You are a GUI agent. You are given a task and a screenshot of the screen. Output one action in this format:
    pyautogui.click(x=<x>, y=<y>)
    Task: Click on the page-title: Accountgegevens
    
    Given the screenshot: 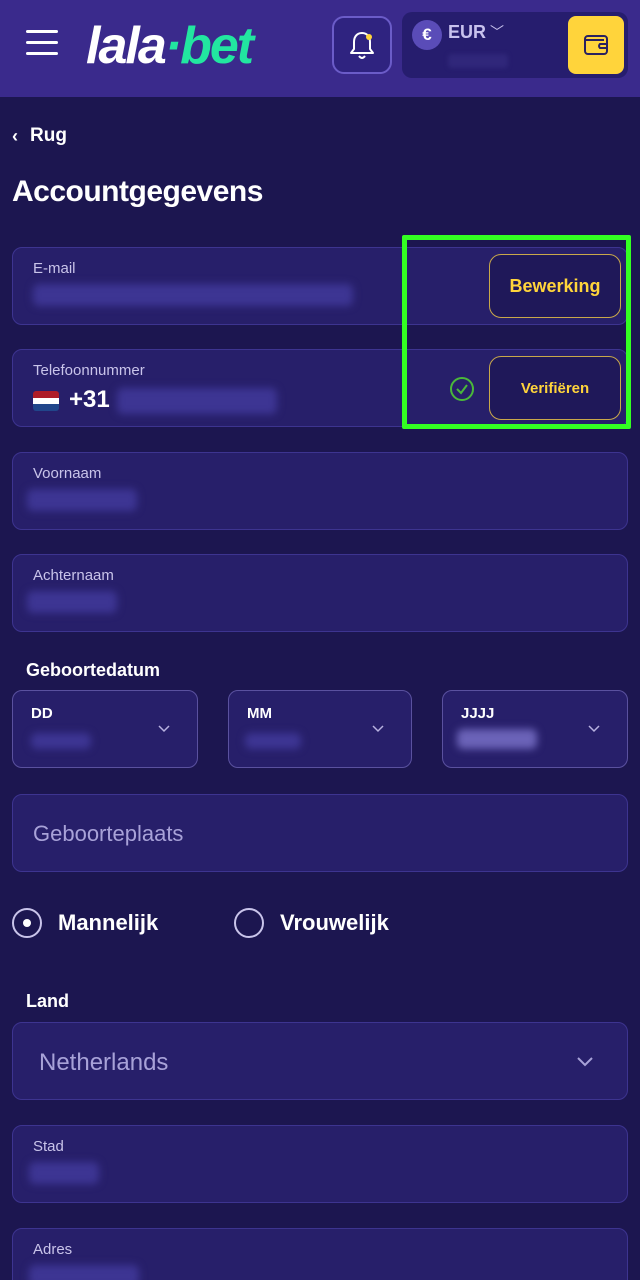 What is the action you would take?
    pyautogui.click(x=137, y=191)
    